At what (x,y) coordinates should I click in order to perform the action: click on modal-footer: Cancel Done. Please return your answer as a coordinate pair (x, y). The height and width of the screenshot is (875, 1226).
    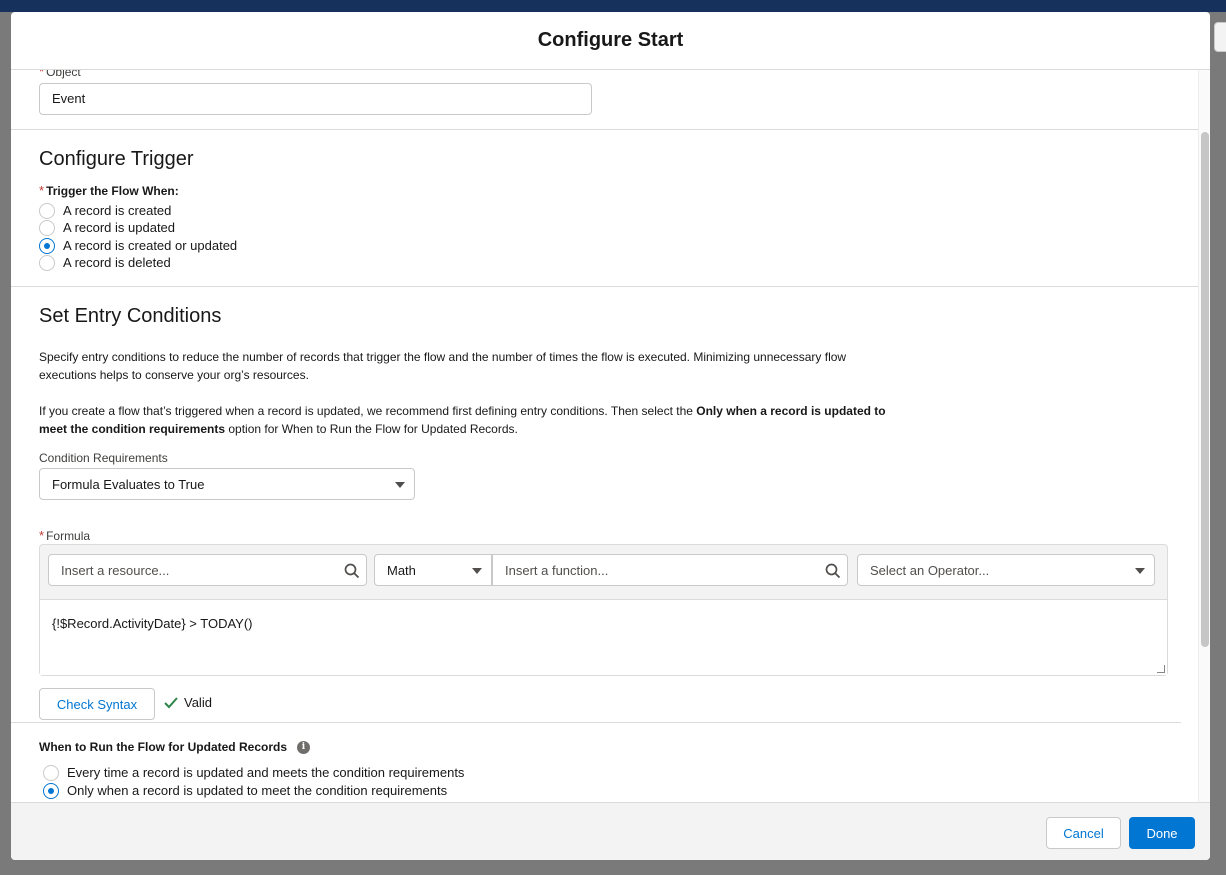
    Looking at the image, I should click on (610, 831).